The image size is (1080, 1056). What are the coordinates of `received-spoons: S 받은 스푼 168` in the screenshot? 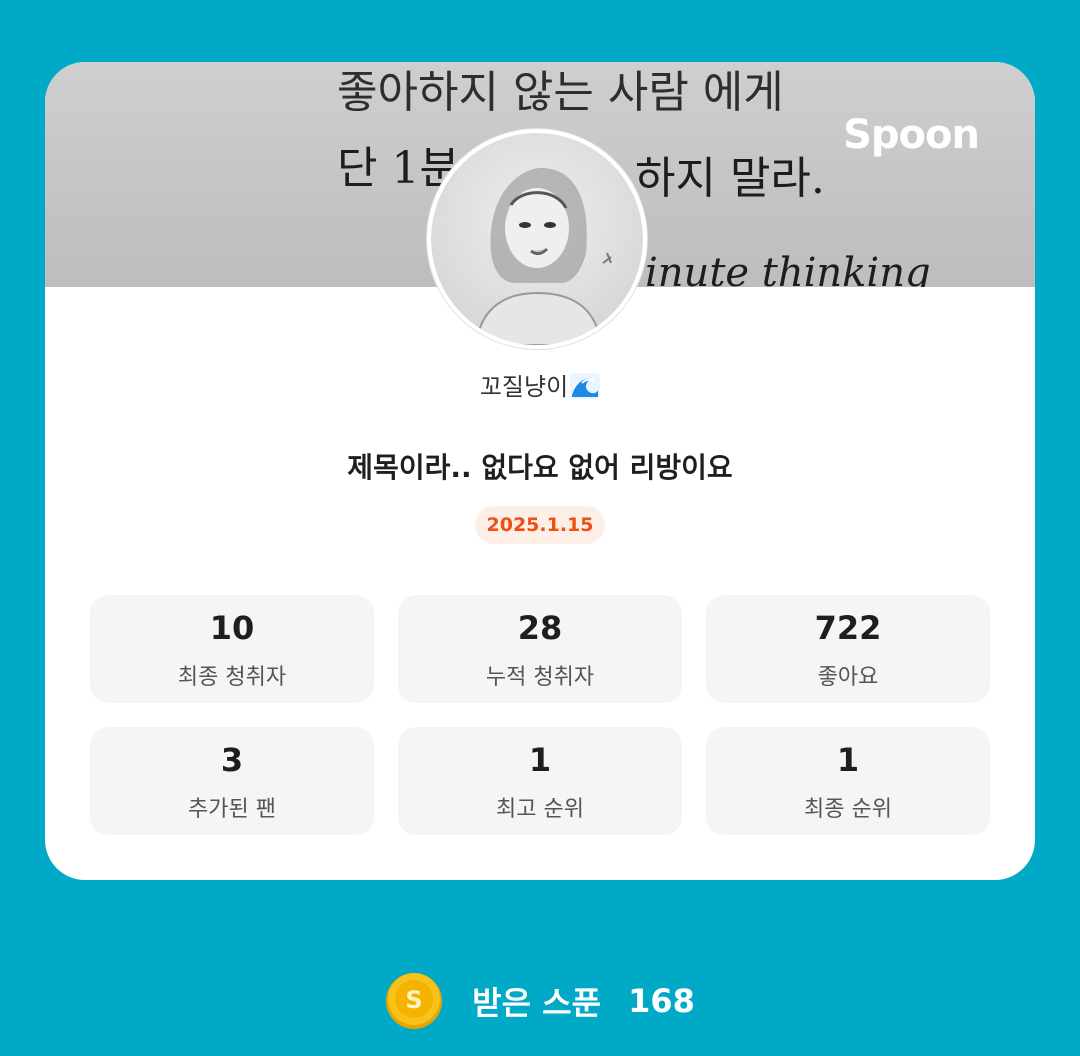 It's located at (540, 1002).